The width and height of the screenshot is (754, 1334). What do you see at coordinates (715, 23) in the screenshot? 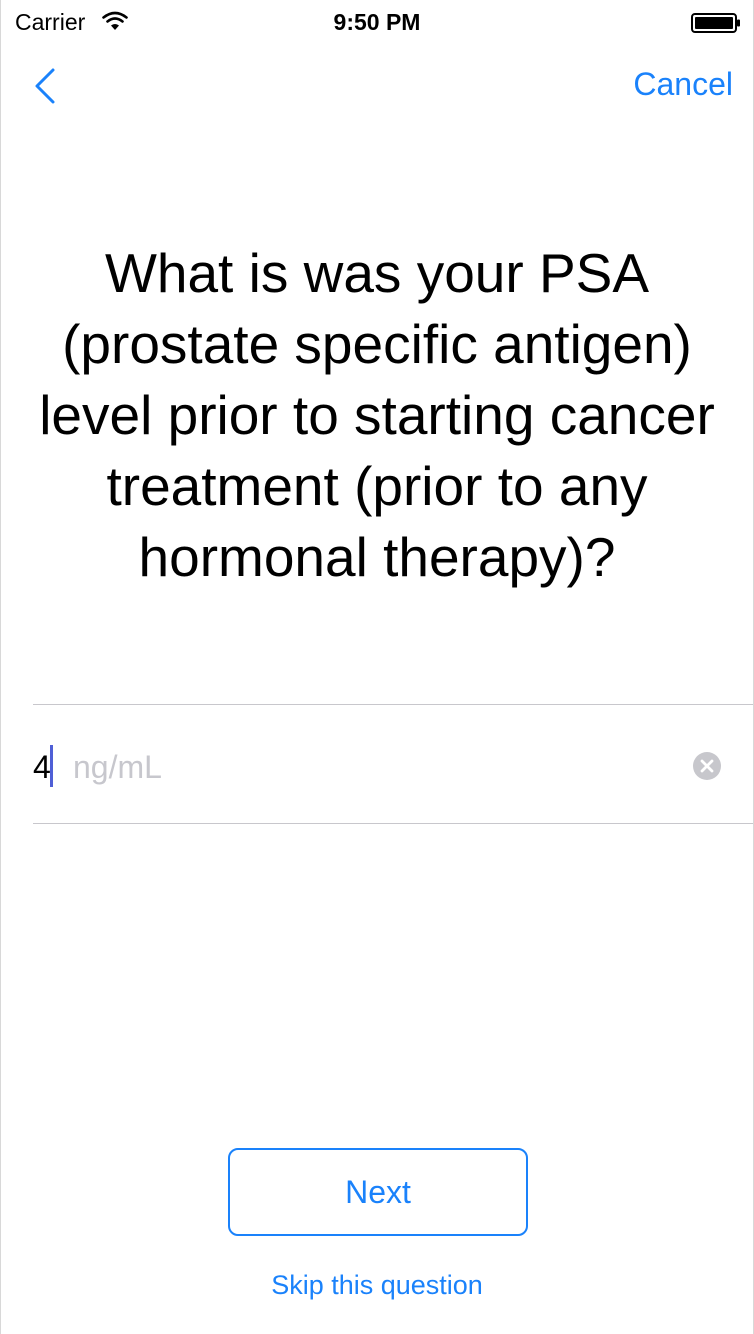
I see `battery-icon` at bounding box center [715, 23].